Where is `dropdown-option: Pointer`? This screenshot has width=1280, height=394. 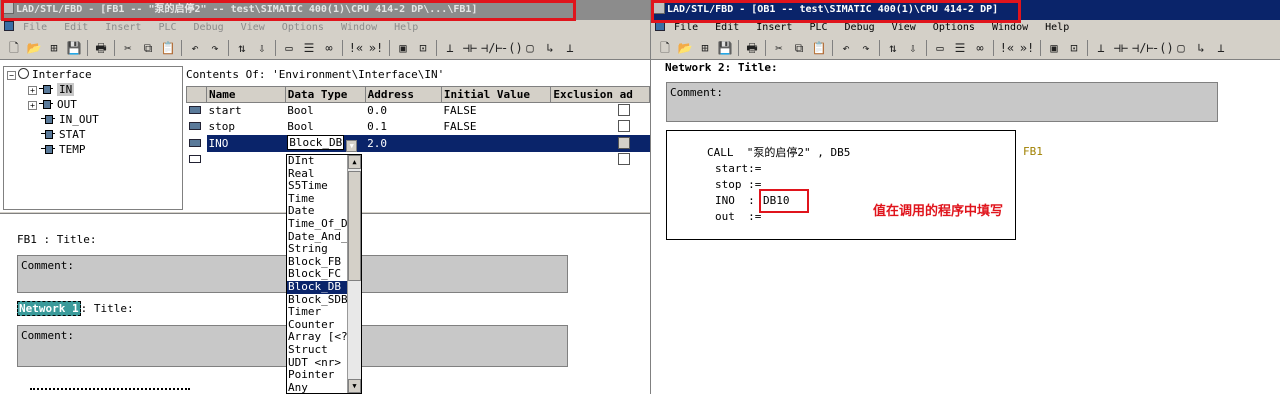 dropdown-option: Pointer is located at coordinates (317, 375).